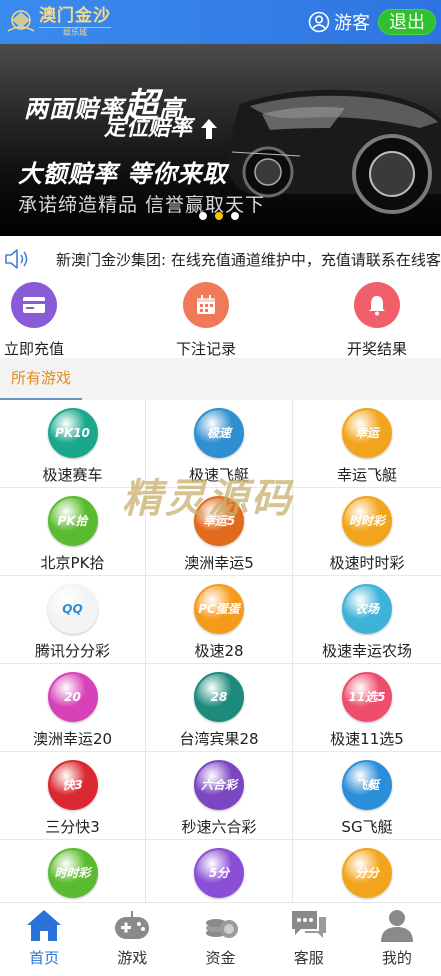  Describe the element at coordinates (407, 22) in the screenshot. I see `logout-button: 退出` at that location.